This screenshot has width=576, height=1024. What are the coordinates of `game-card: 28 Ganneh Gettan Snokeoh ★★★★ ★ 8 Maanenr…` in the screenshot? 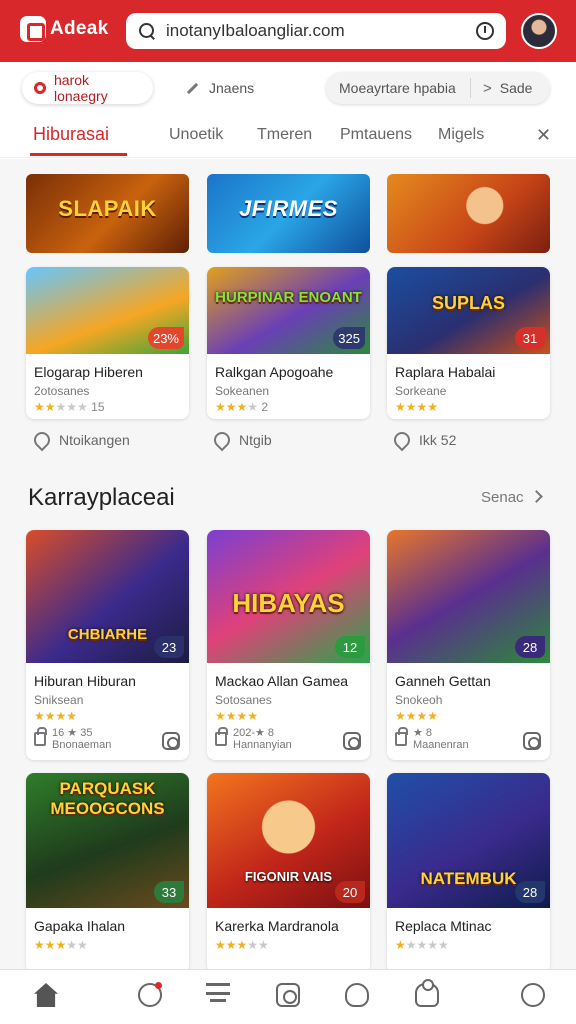 It's located at (468, 645).